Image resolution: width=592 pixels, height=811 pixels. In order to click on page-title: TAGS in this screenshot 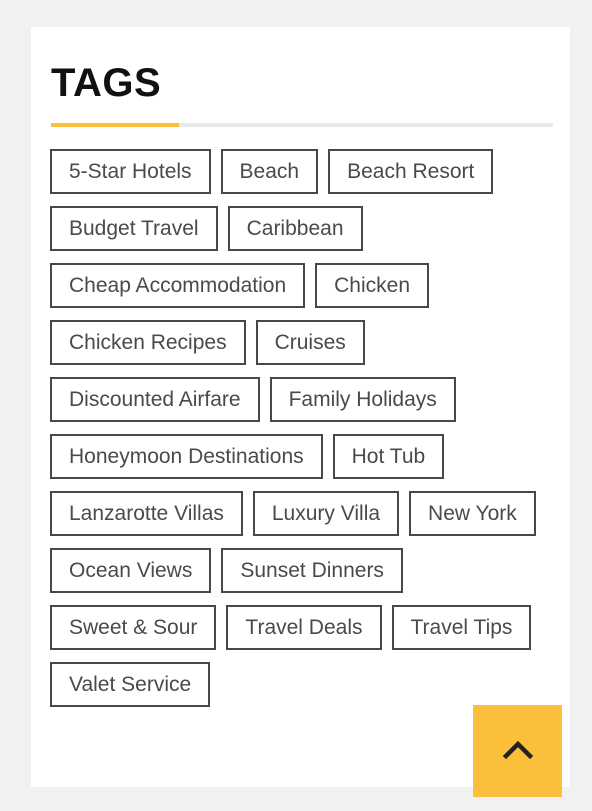, I will do `click(106, 83)`.